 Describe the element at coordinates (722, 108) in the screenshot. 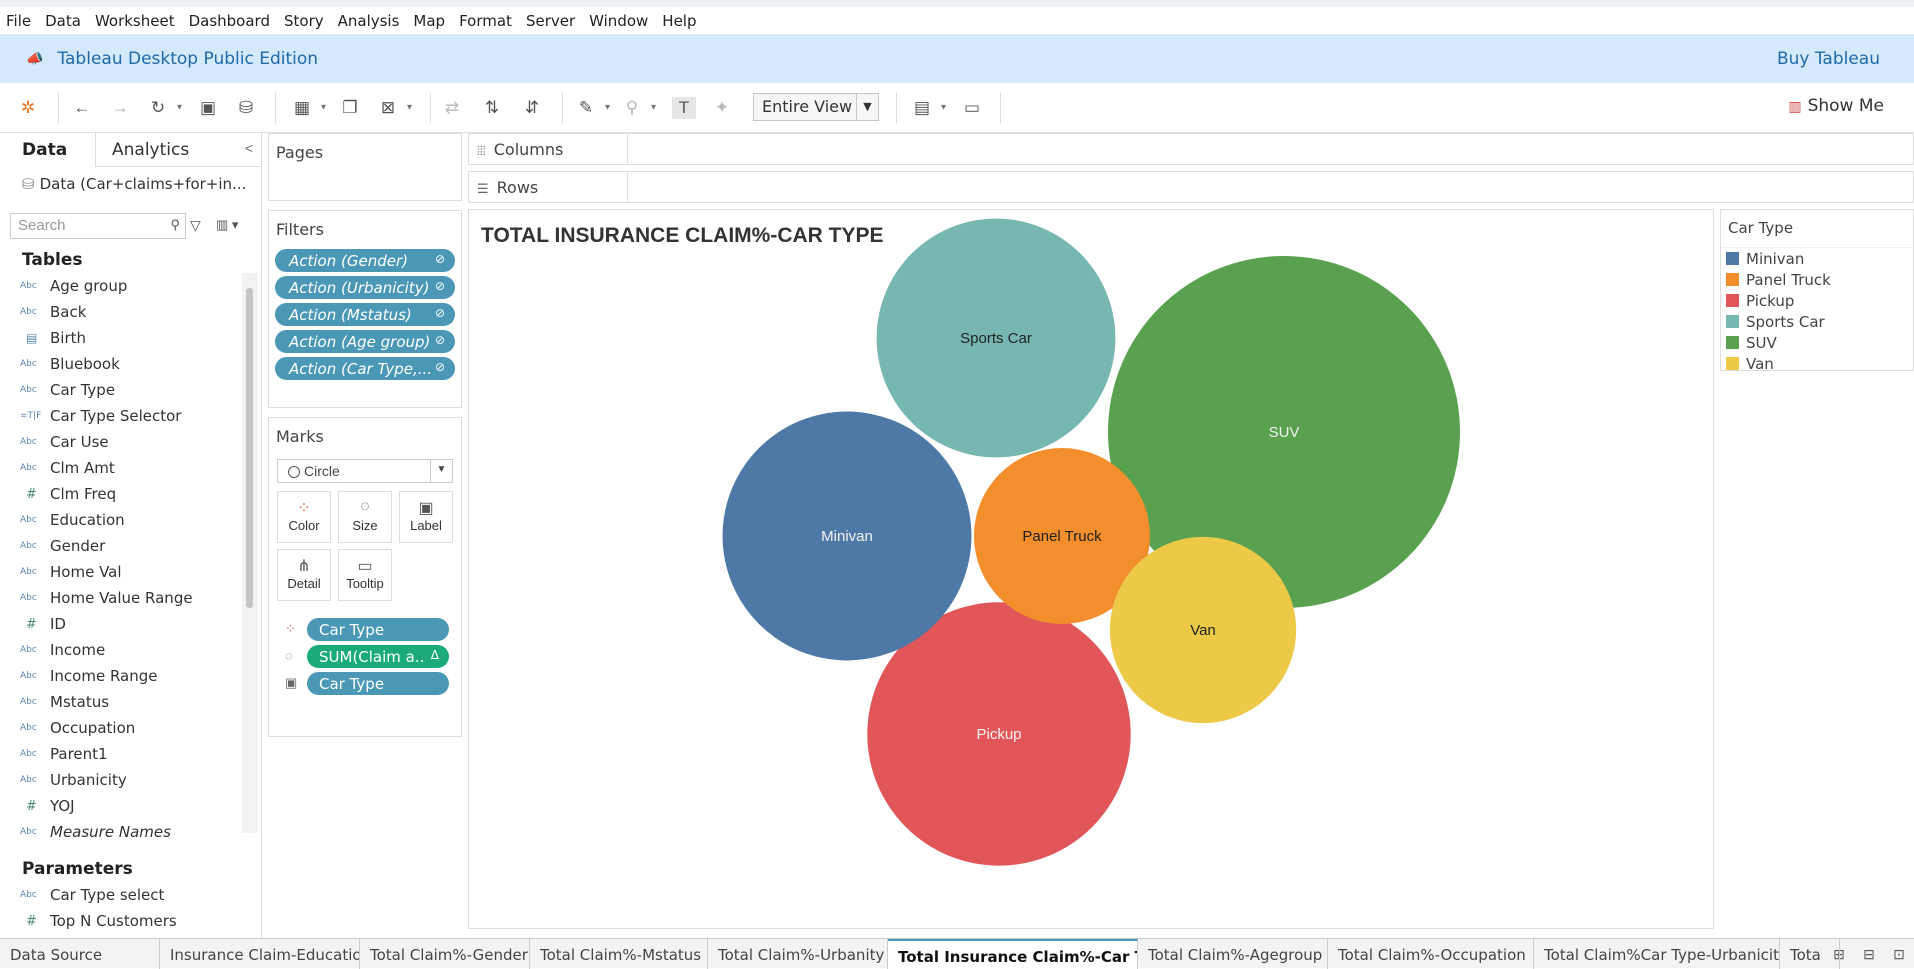

I see `fix-axes-icon: ✦` at that location.